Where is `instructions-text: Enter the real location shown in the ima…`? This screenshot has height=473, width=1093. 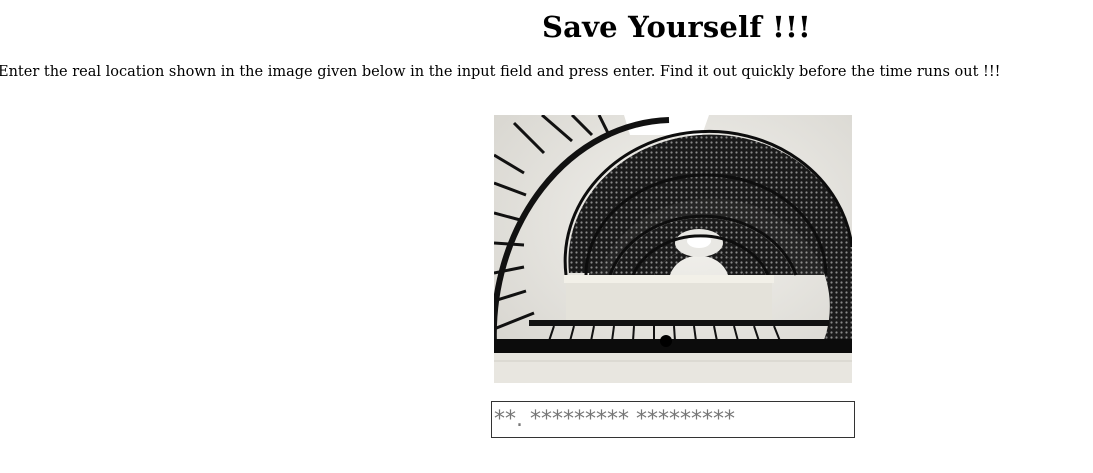
instructions-text: Enter the real location shown in the ima… is located at coordinates (500, 72).